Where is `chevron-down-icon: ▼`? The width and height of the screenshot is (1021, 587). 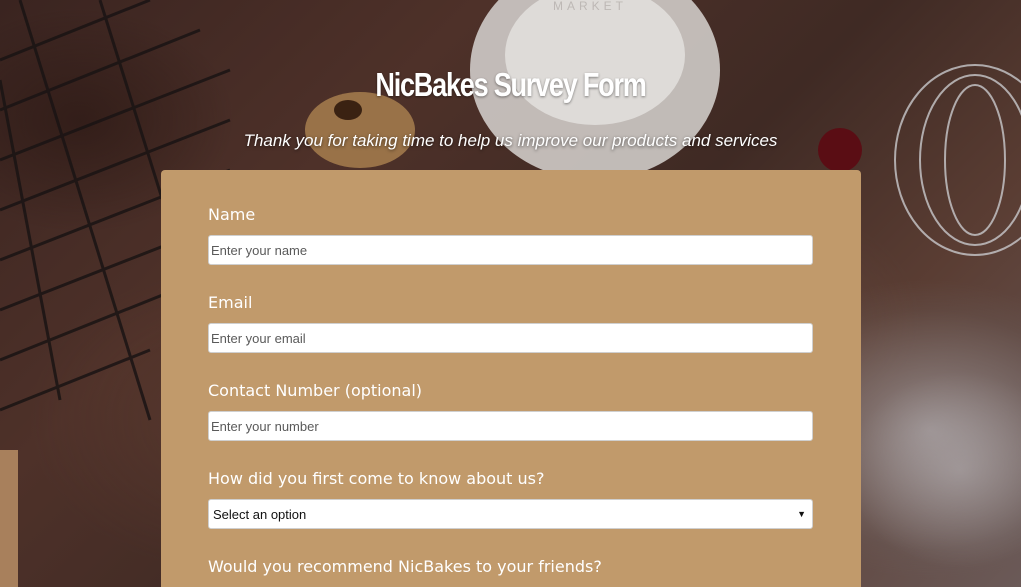 chevron-down-icon: ▼ is located at coordinates (801, 514).